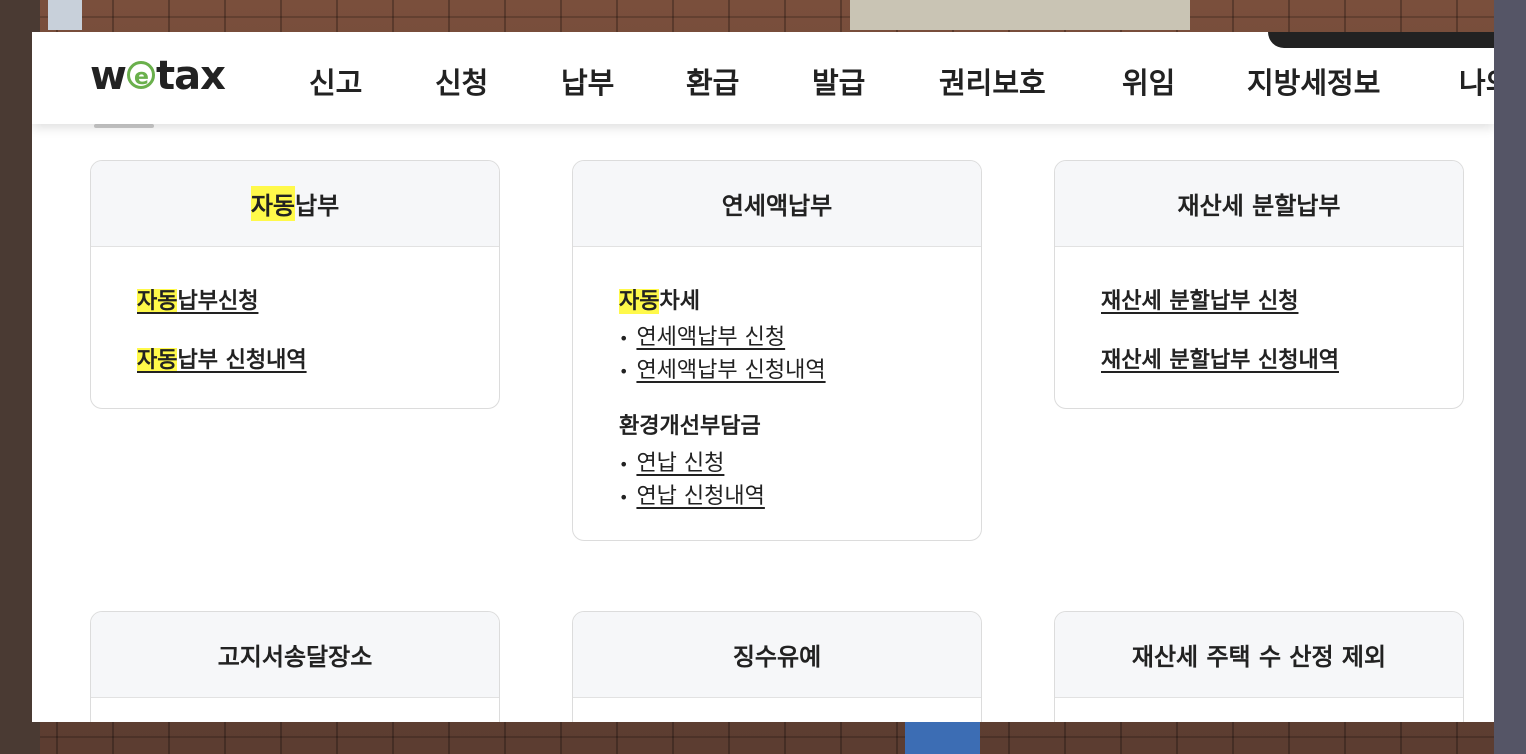 This screenshot has height=754, width=1526. I want to click on card-title: 재산세 주택 수 산정 제외, so click(1259, 655).